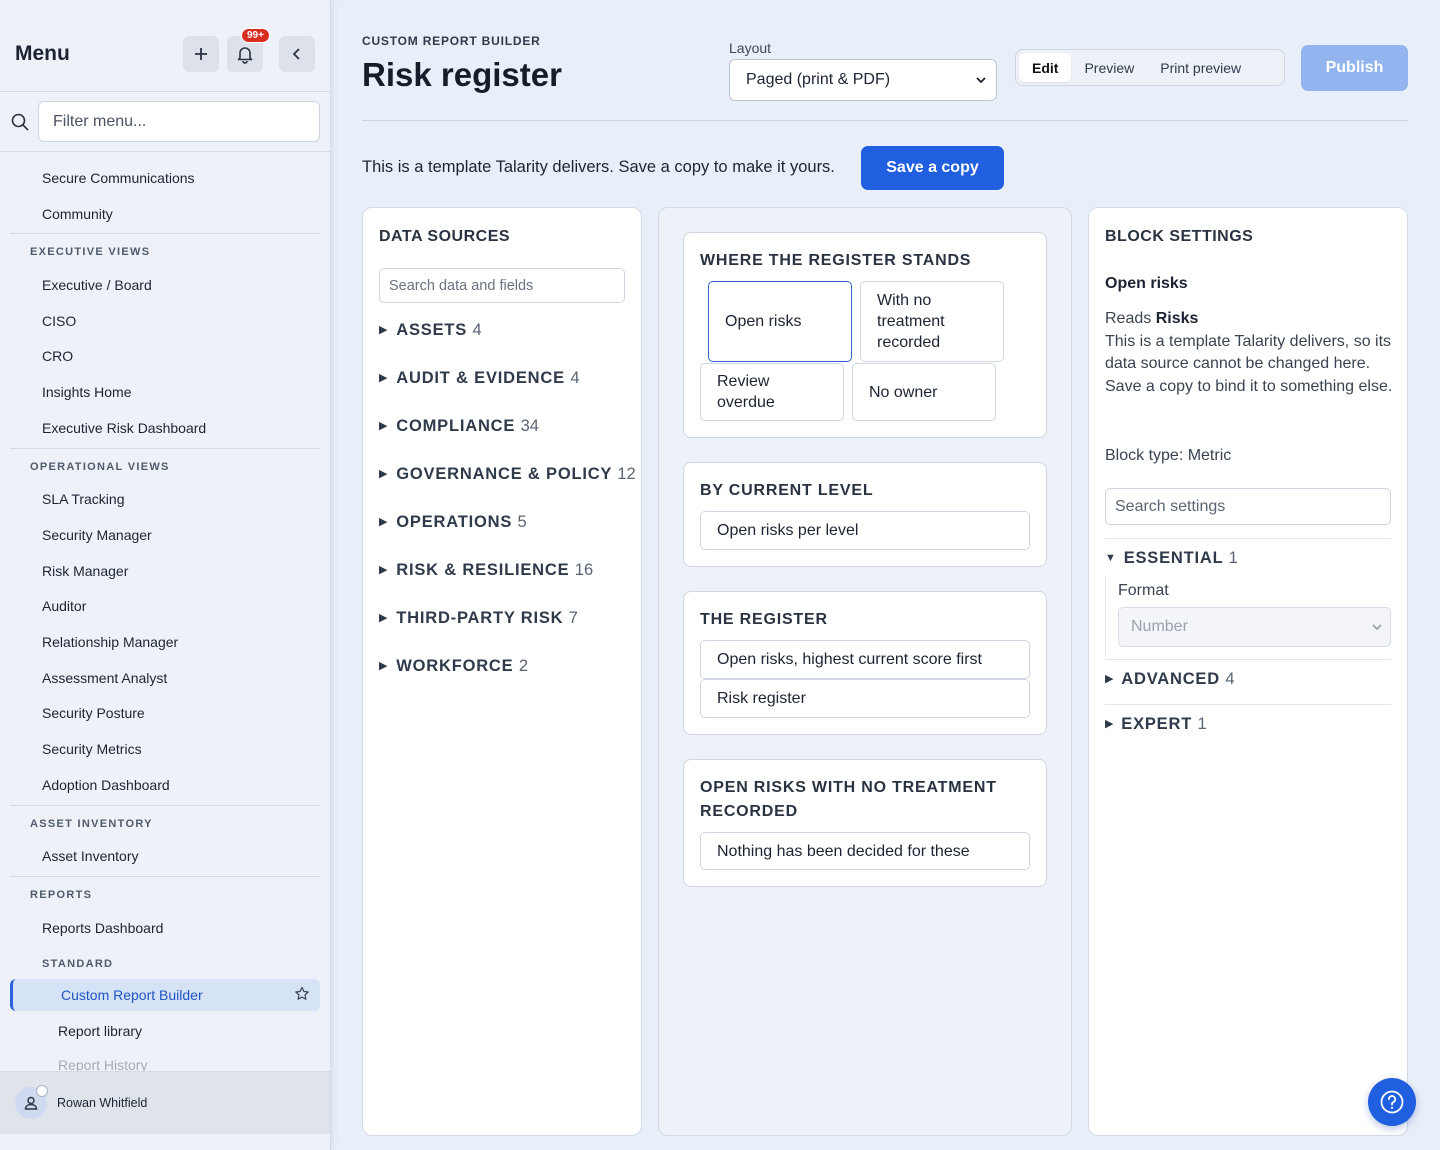 This screenshot has height=1150, width=1440. Describe the element at coordinates (1392, 1102) in the screenshot. I see `help-button` at that location.